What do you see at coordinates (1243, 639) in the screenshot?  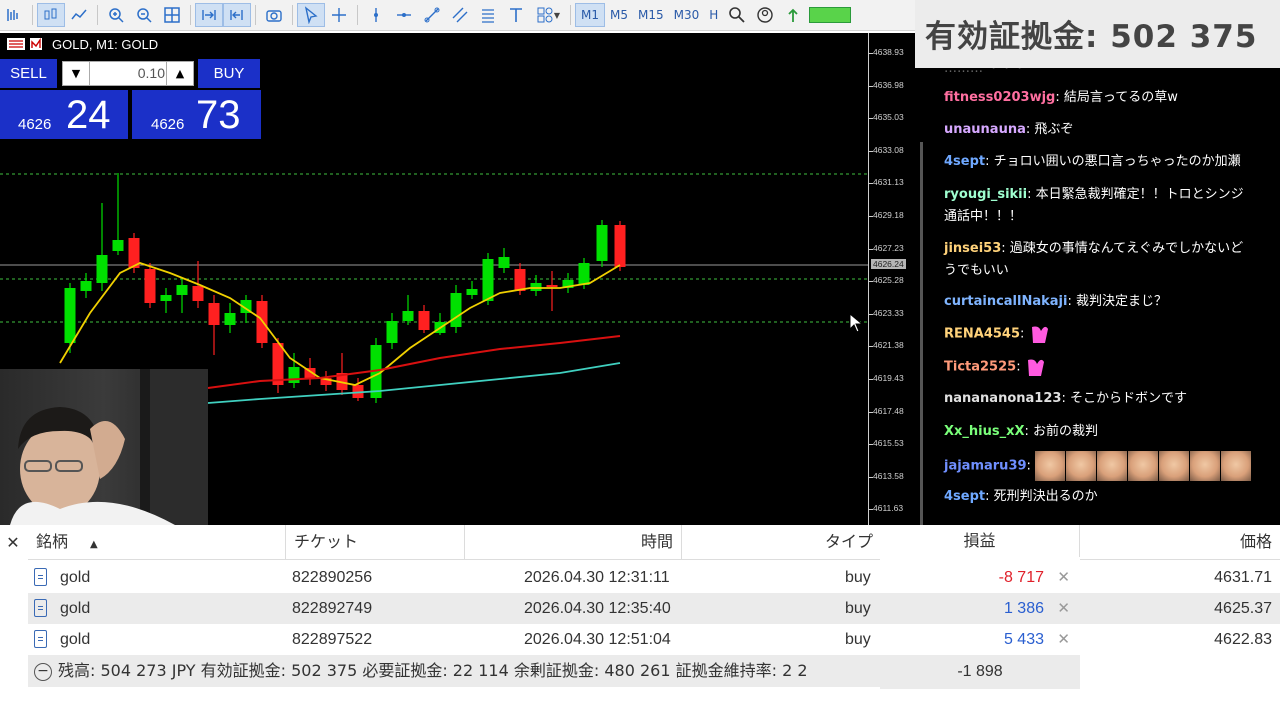 I see `cell-price: 4622.83` at bounding box center [1243, 639].